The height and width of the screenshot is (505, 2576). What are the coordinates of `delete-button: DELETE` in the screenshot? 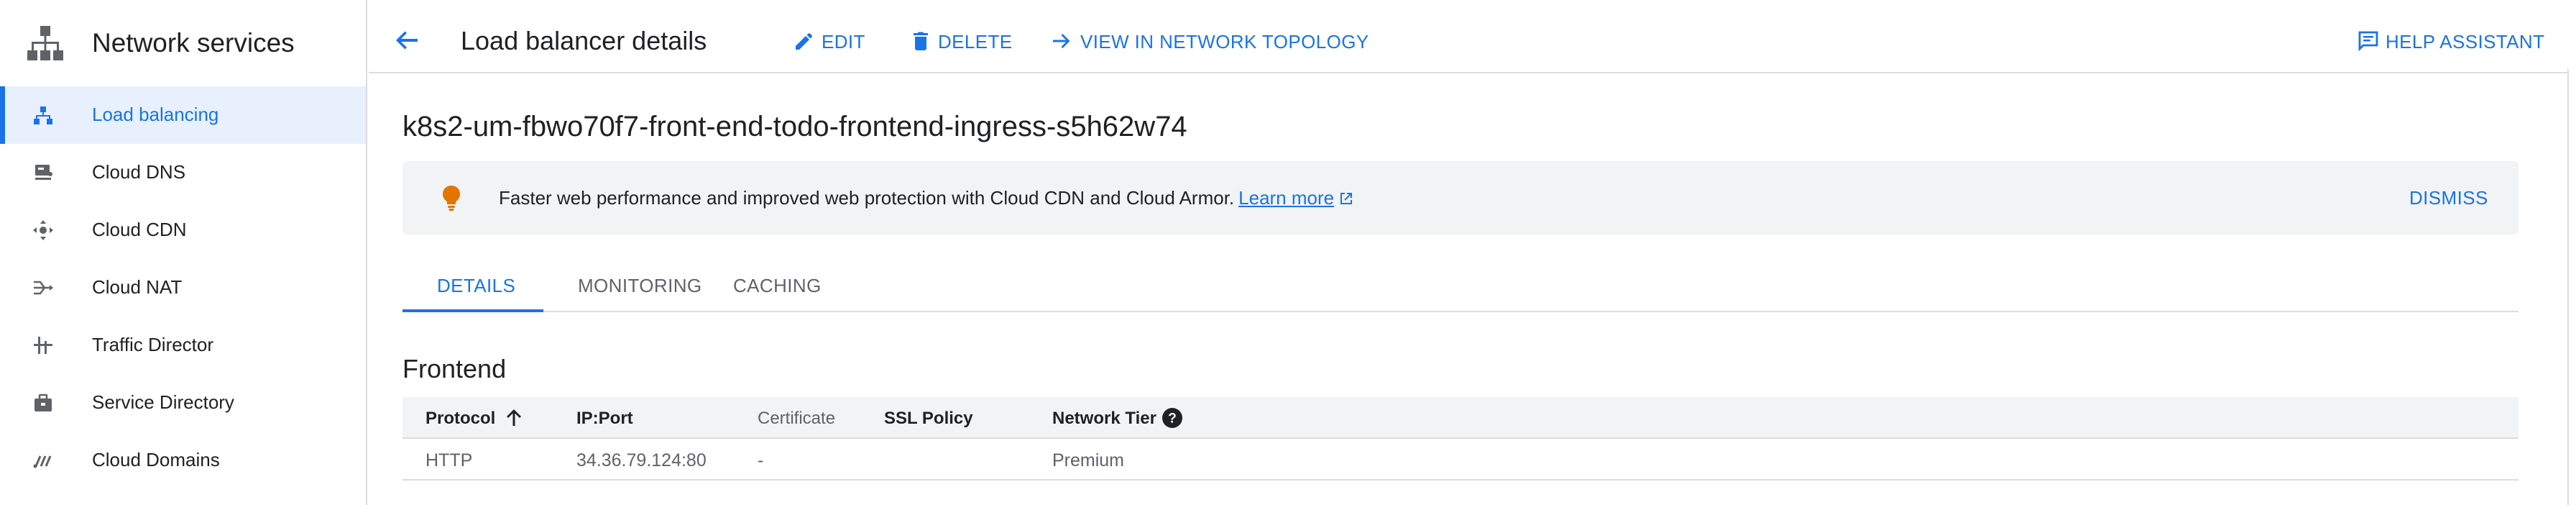 It's located at (963, 40).